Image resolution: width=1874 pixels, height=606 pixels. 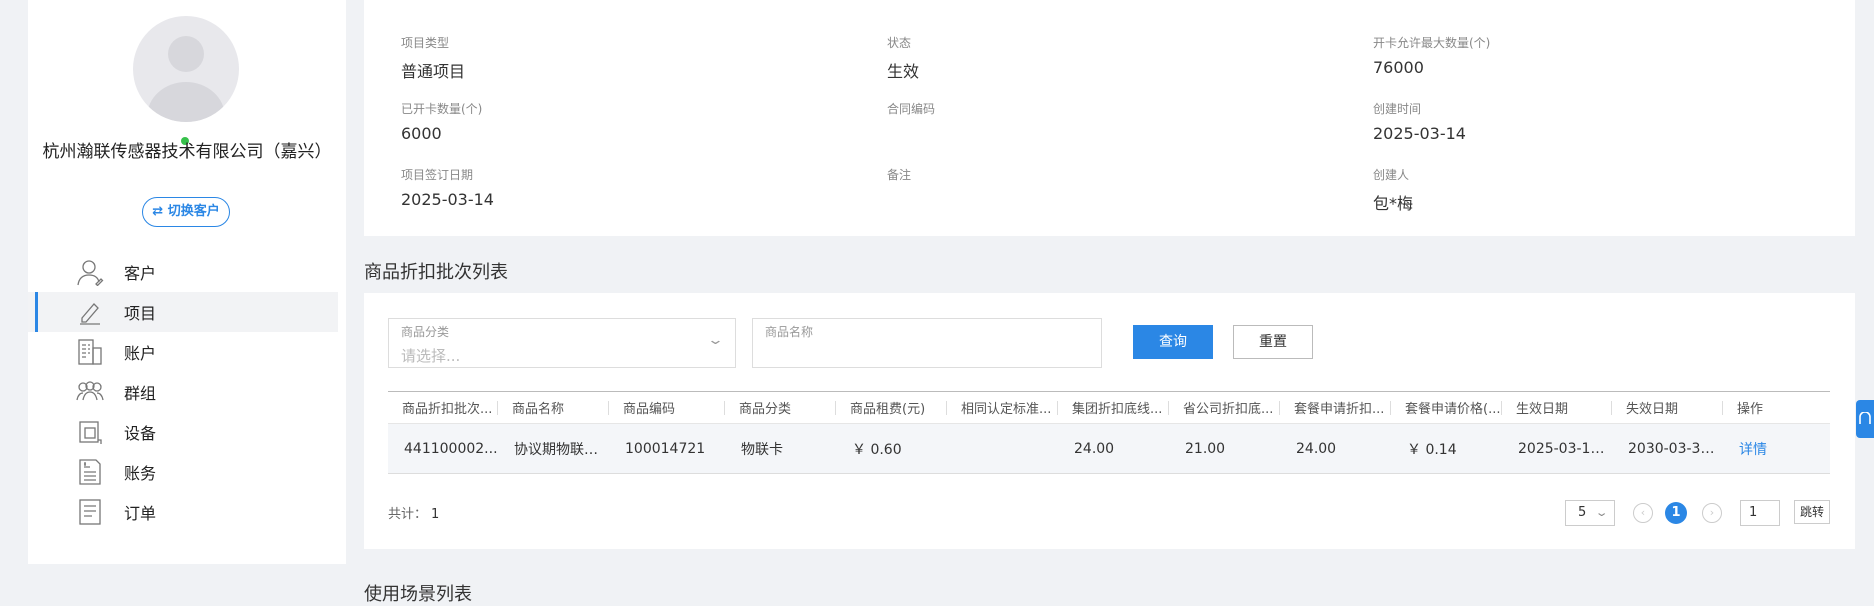 What do you see at coordinates (90, 352) in the screenshot?
I see `account-icon` at bounding box center [90, 352].